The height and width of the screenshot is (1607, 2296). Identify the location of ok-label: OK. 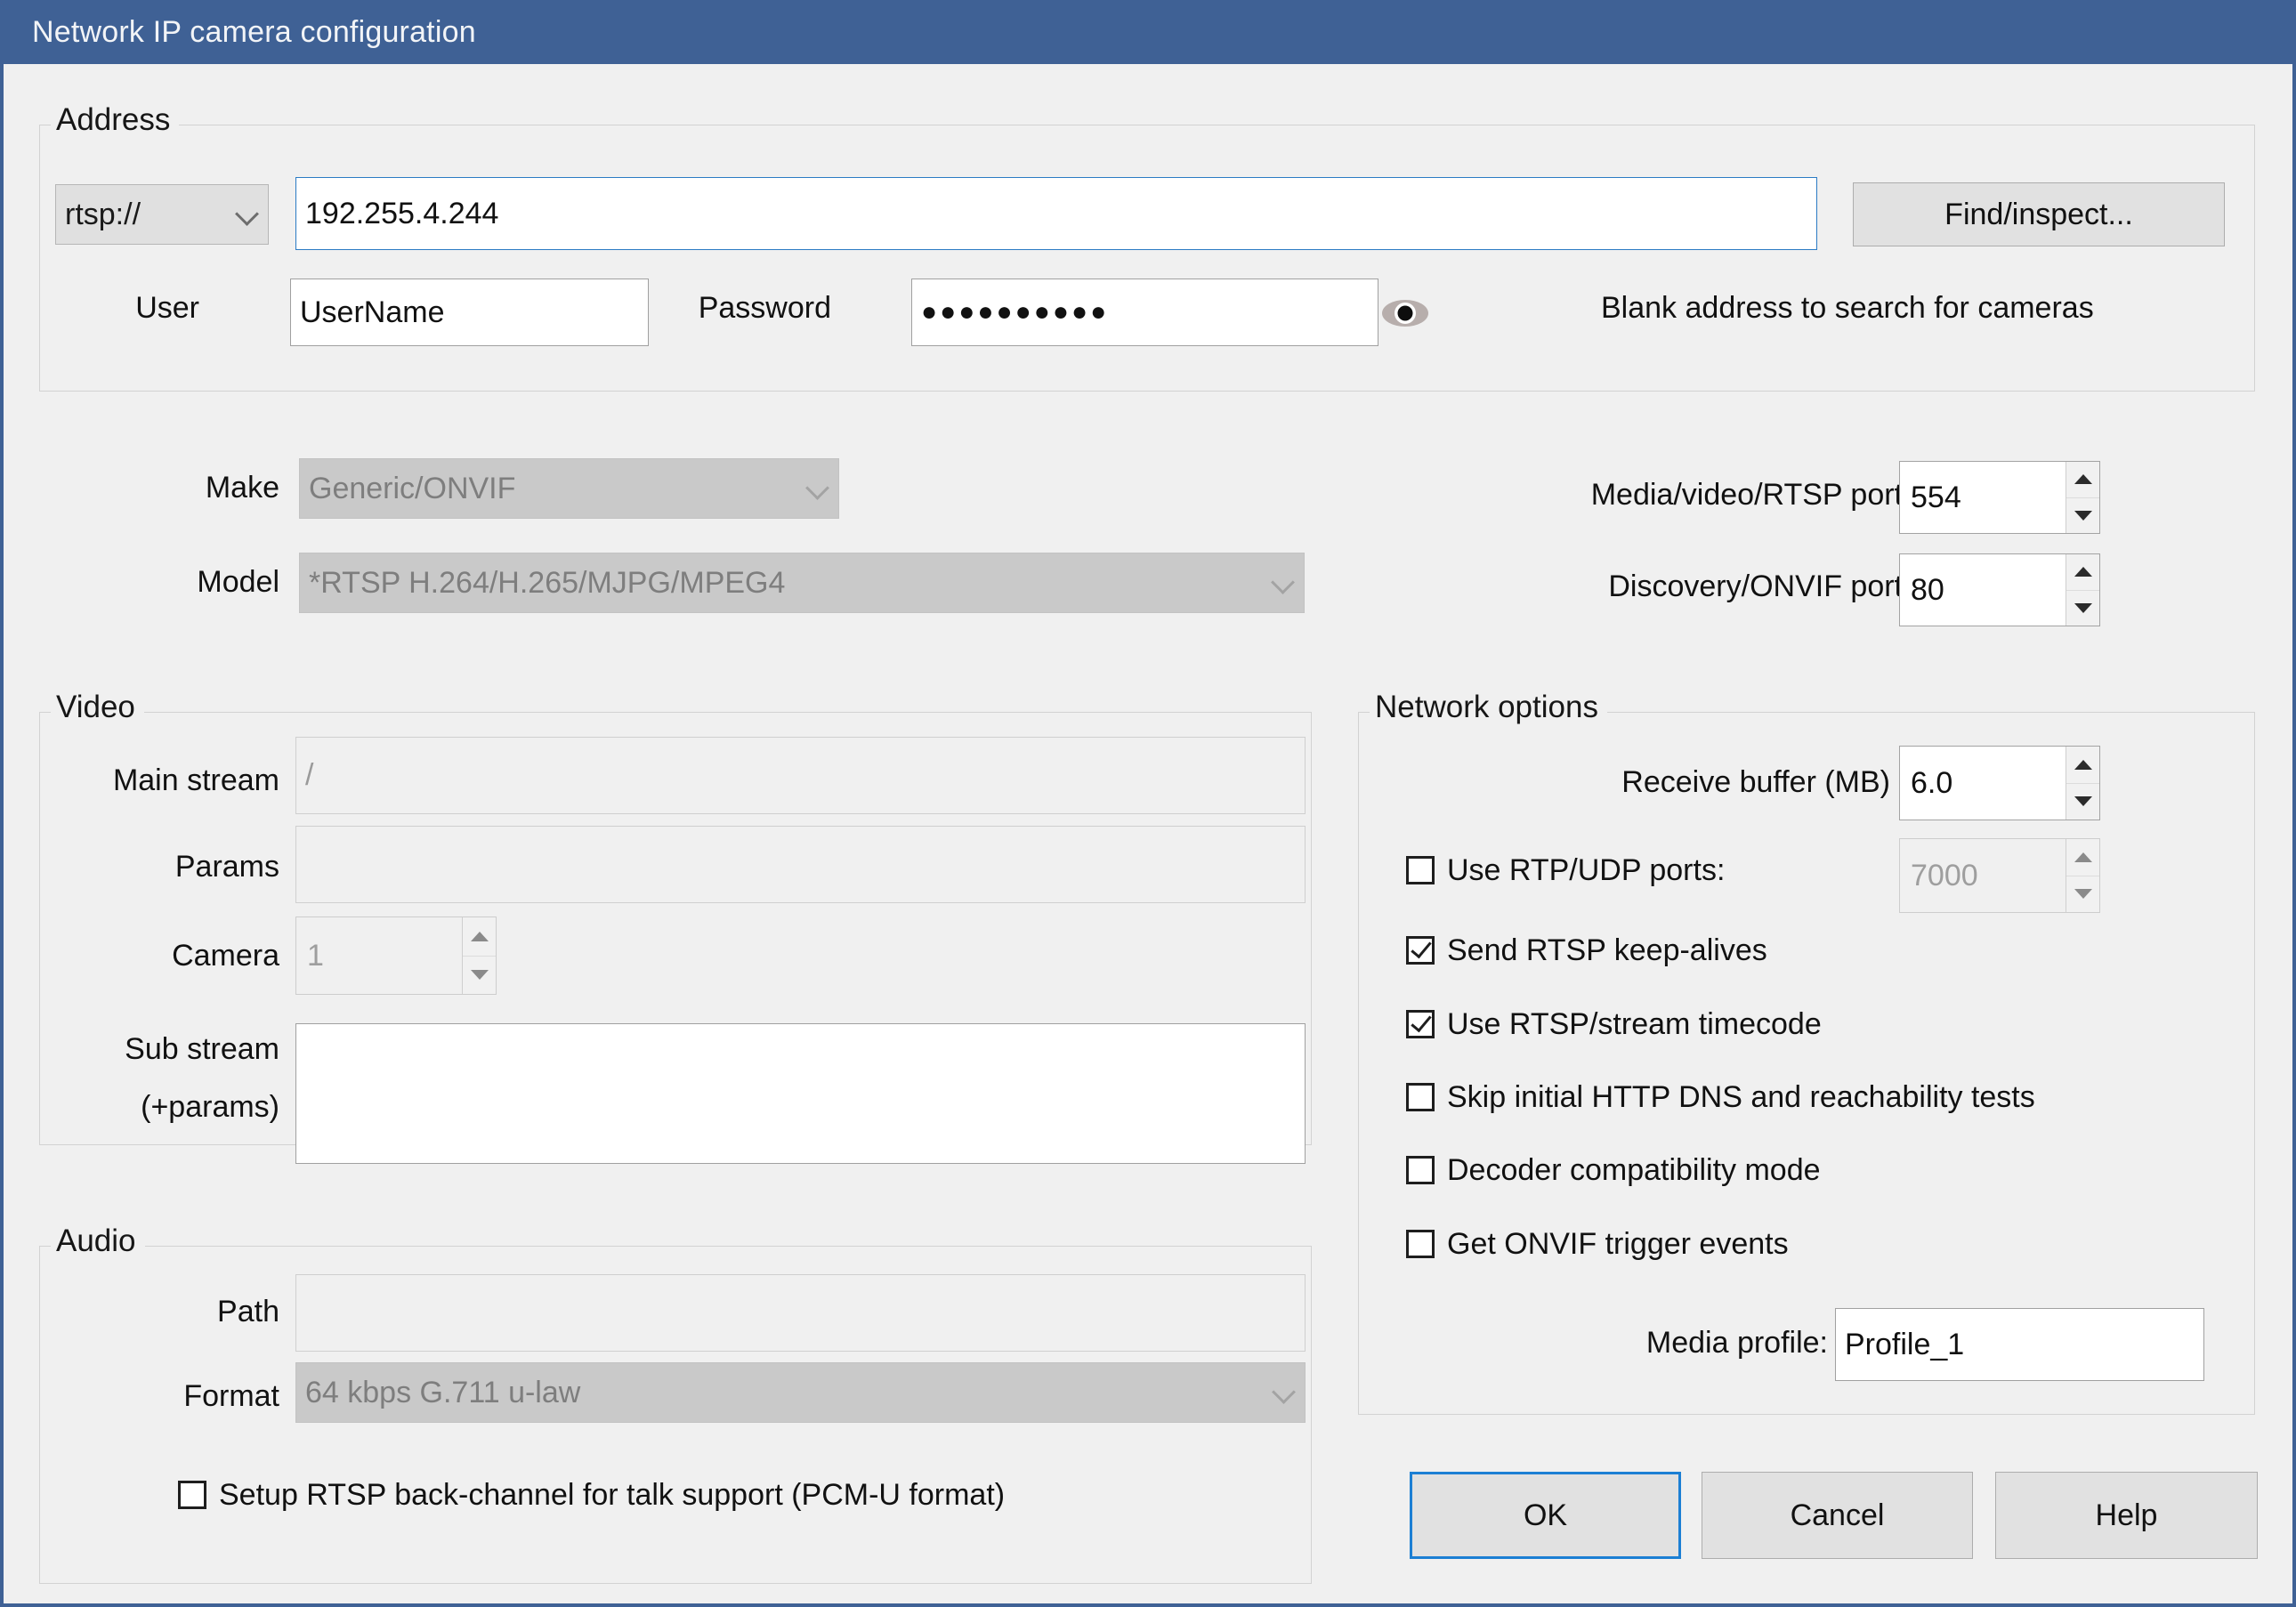
(1545, 1515).